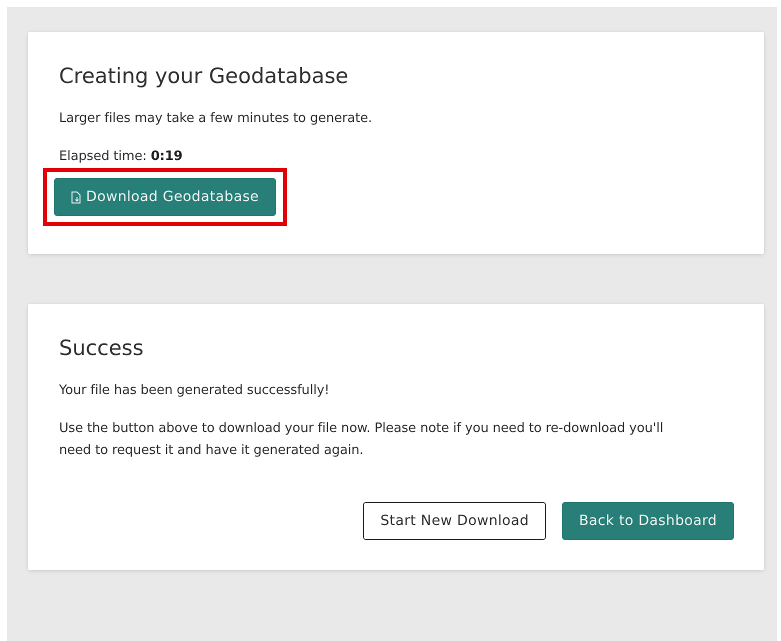  Describe the element at coordinates (102, 348) in the screenshot. I see `card-title: Success` at that location.